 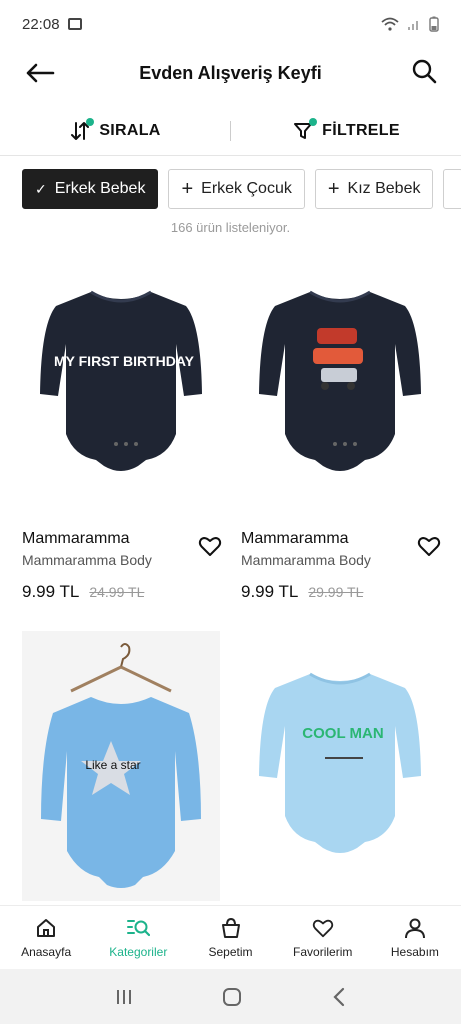 What do you see at coordinates (46, 937) in the screenshot?
I see `nav-home: Anasayfa` at bounding box center [46, 937].